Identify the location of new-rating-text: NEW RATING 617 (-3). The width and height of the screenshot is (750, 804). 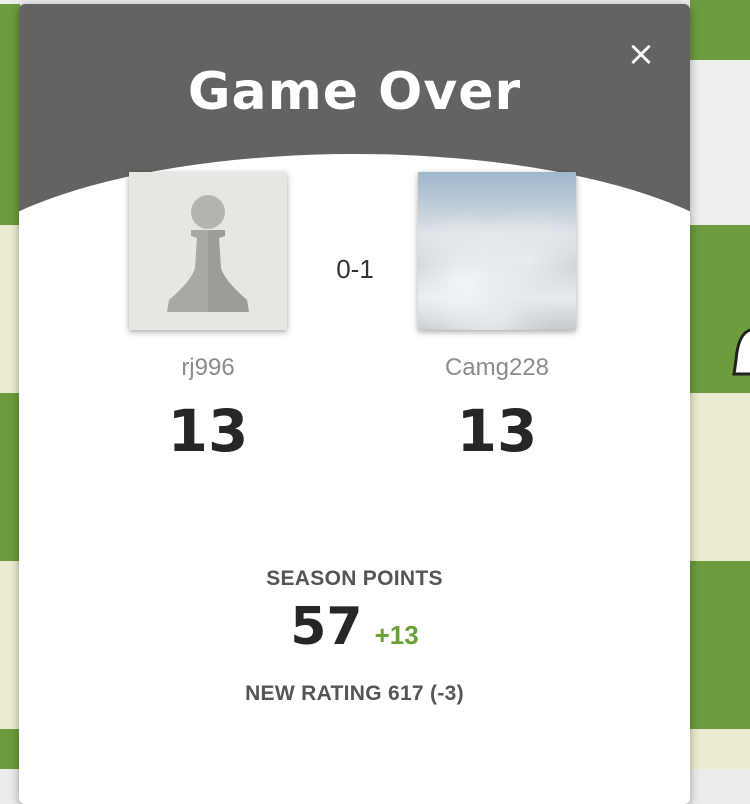
(354, 693).